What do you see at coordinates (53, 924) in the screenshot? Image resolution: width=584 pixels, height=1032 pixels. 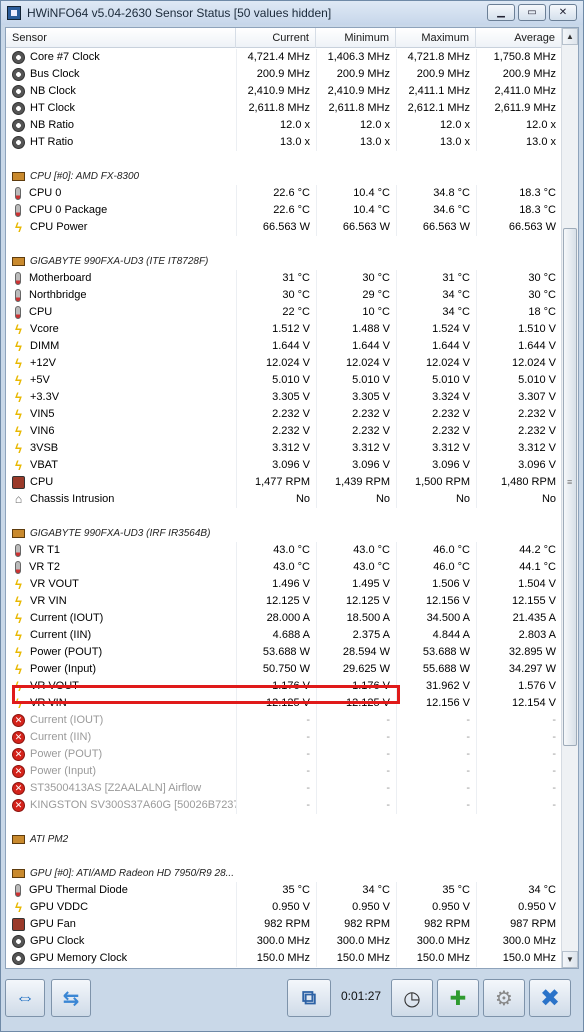 I see `sensor-label: GPU Fan` at bounding box center [53, 924].